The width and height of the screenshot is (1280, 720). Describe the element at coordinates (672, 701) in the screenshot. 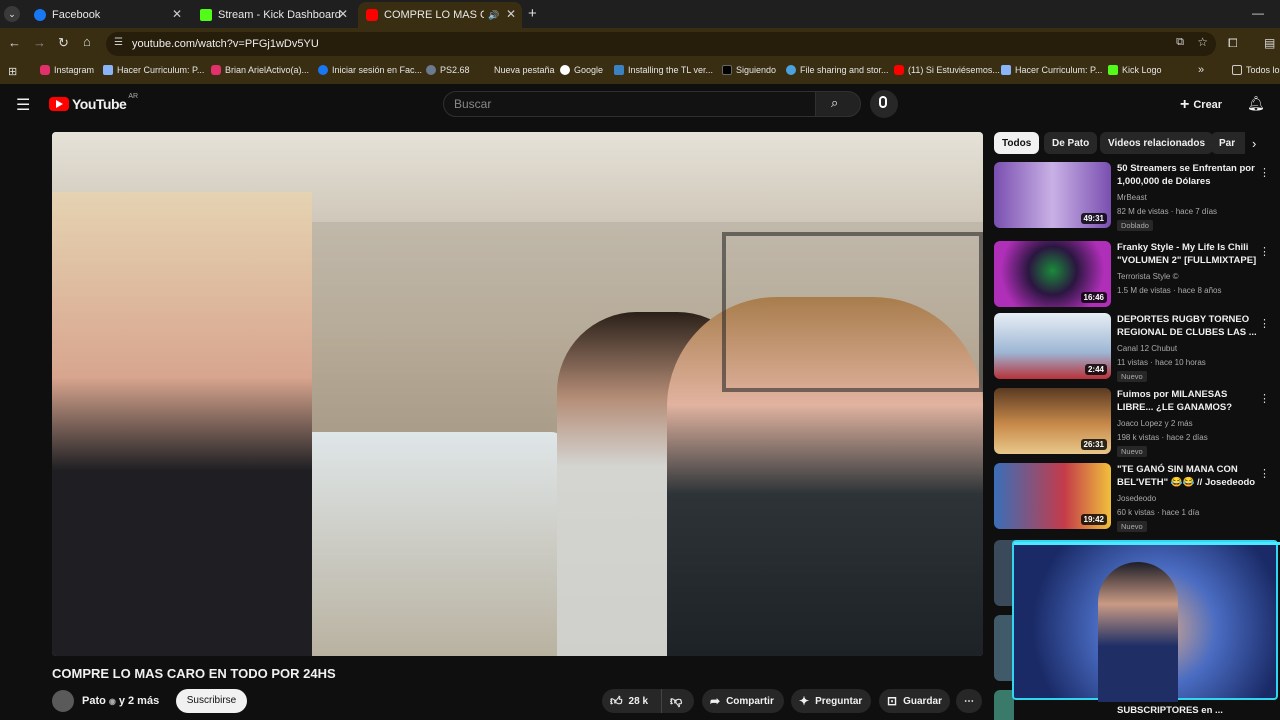

I see `dislike-button: 👎︎` at that location.